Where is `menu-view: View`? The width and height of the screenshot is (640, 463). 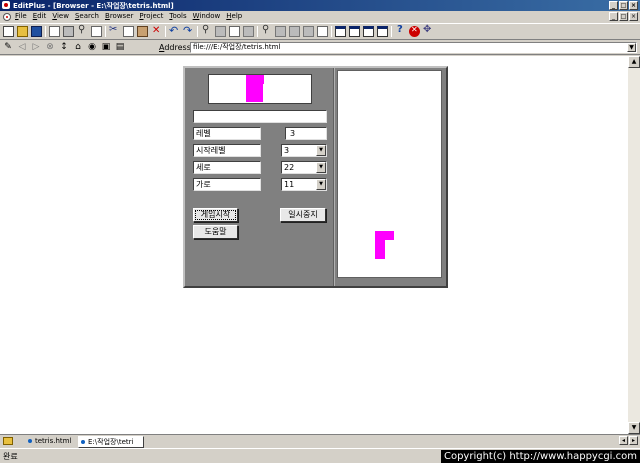
menu-view: View is located at coordinates (60, 16).